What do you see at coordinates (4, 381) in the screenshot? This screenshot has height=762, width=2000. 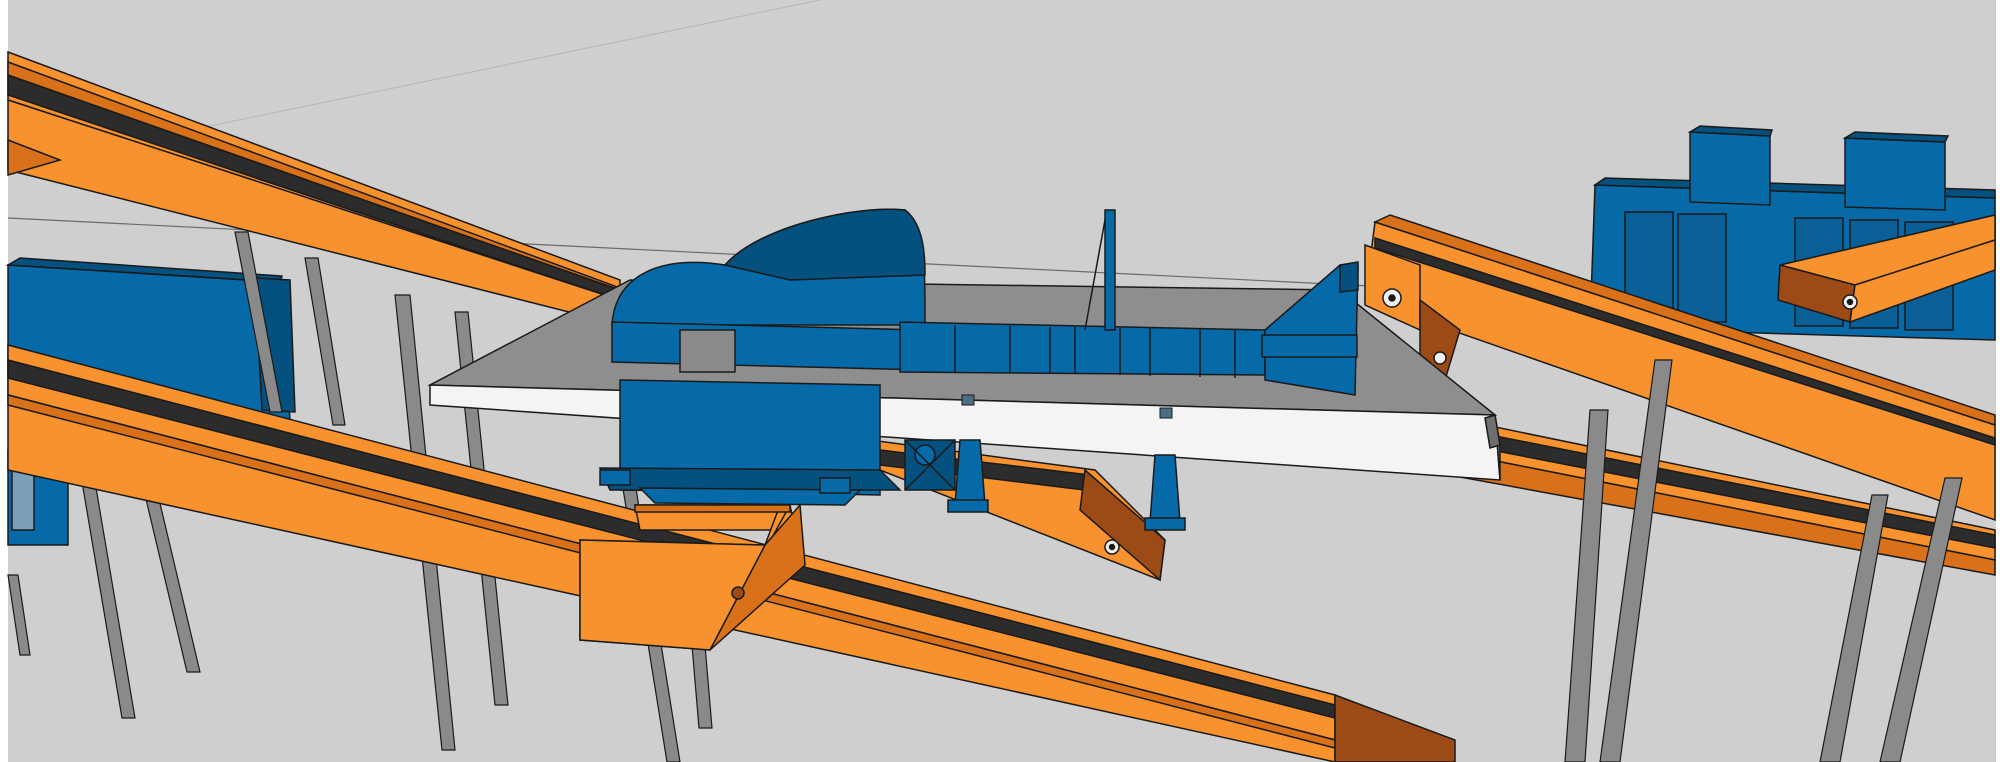 I see `left-frame-edge` at bounding box center [4, 381].